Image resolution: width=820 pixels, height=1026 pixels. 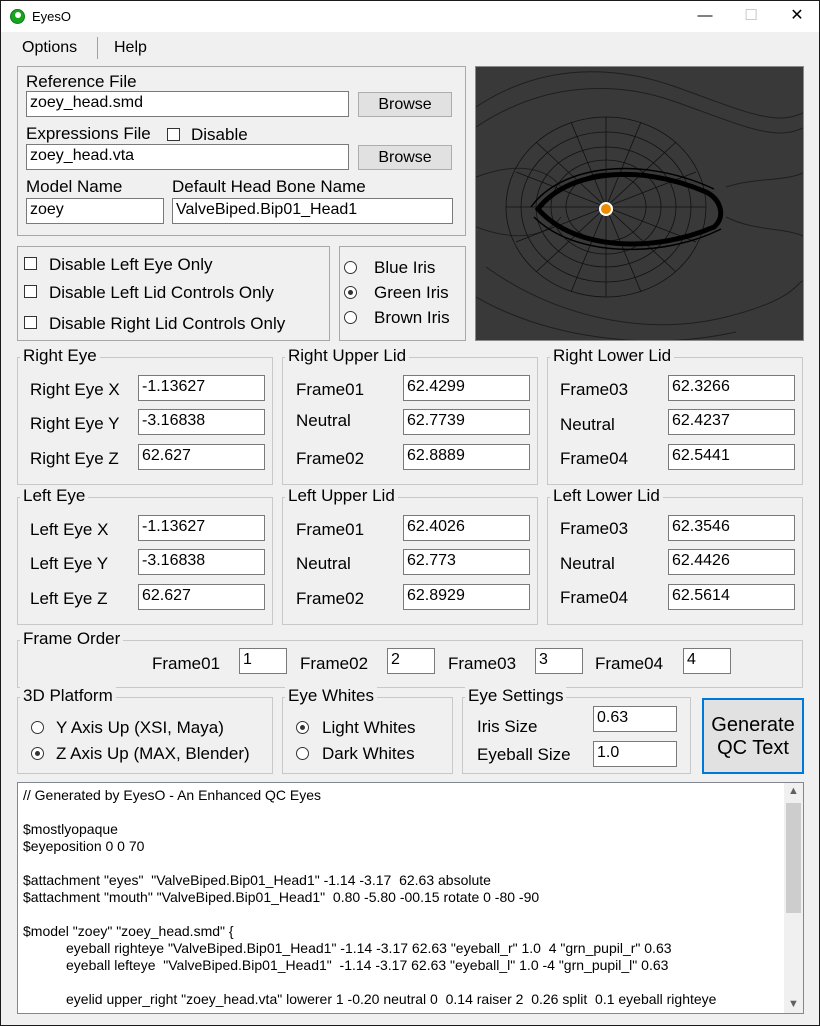 What do you see at coordinates (466, 457) in the screenshot?
I see `right-upper-frame02-input: 62.8889` at bounding box center [466, 457].